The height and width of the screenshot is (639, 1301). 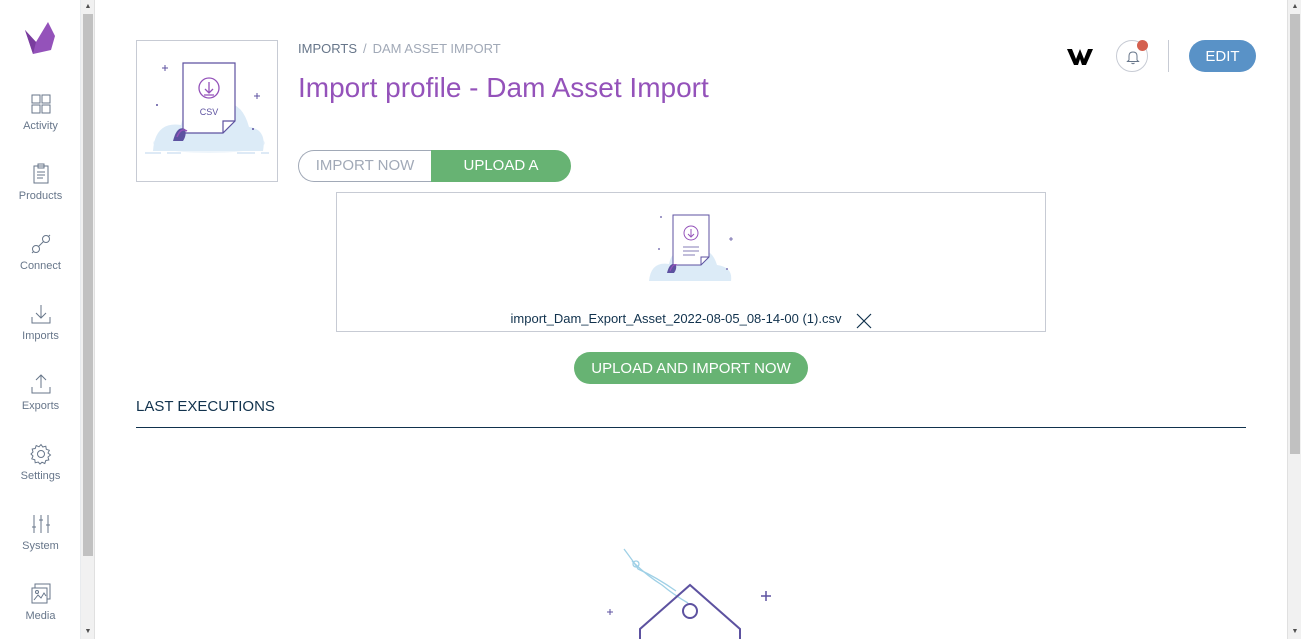 What do you see at coordinates (1142, 45) in the screenshot?
I see `notification-badge` at bounding box center [1142, 45].